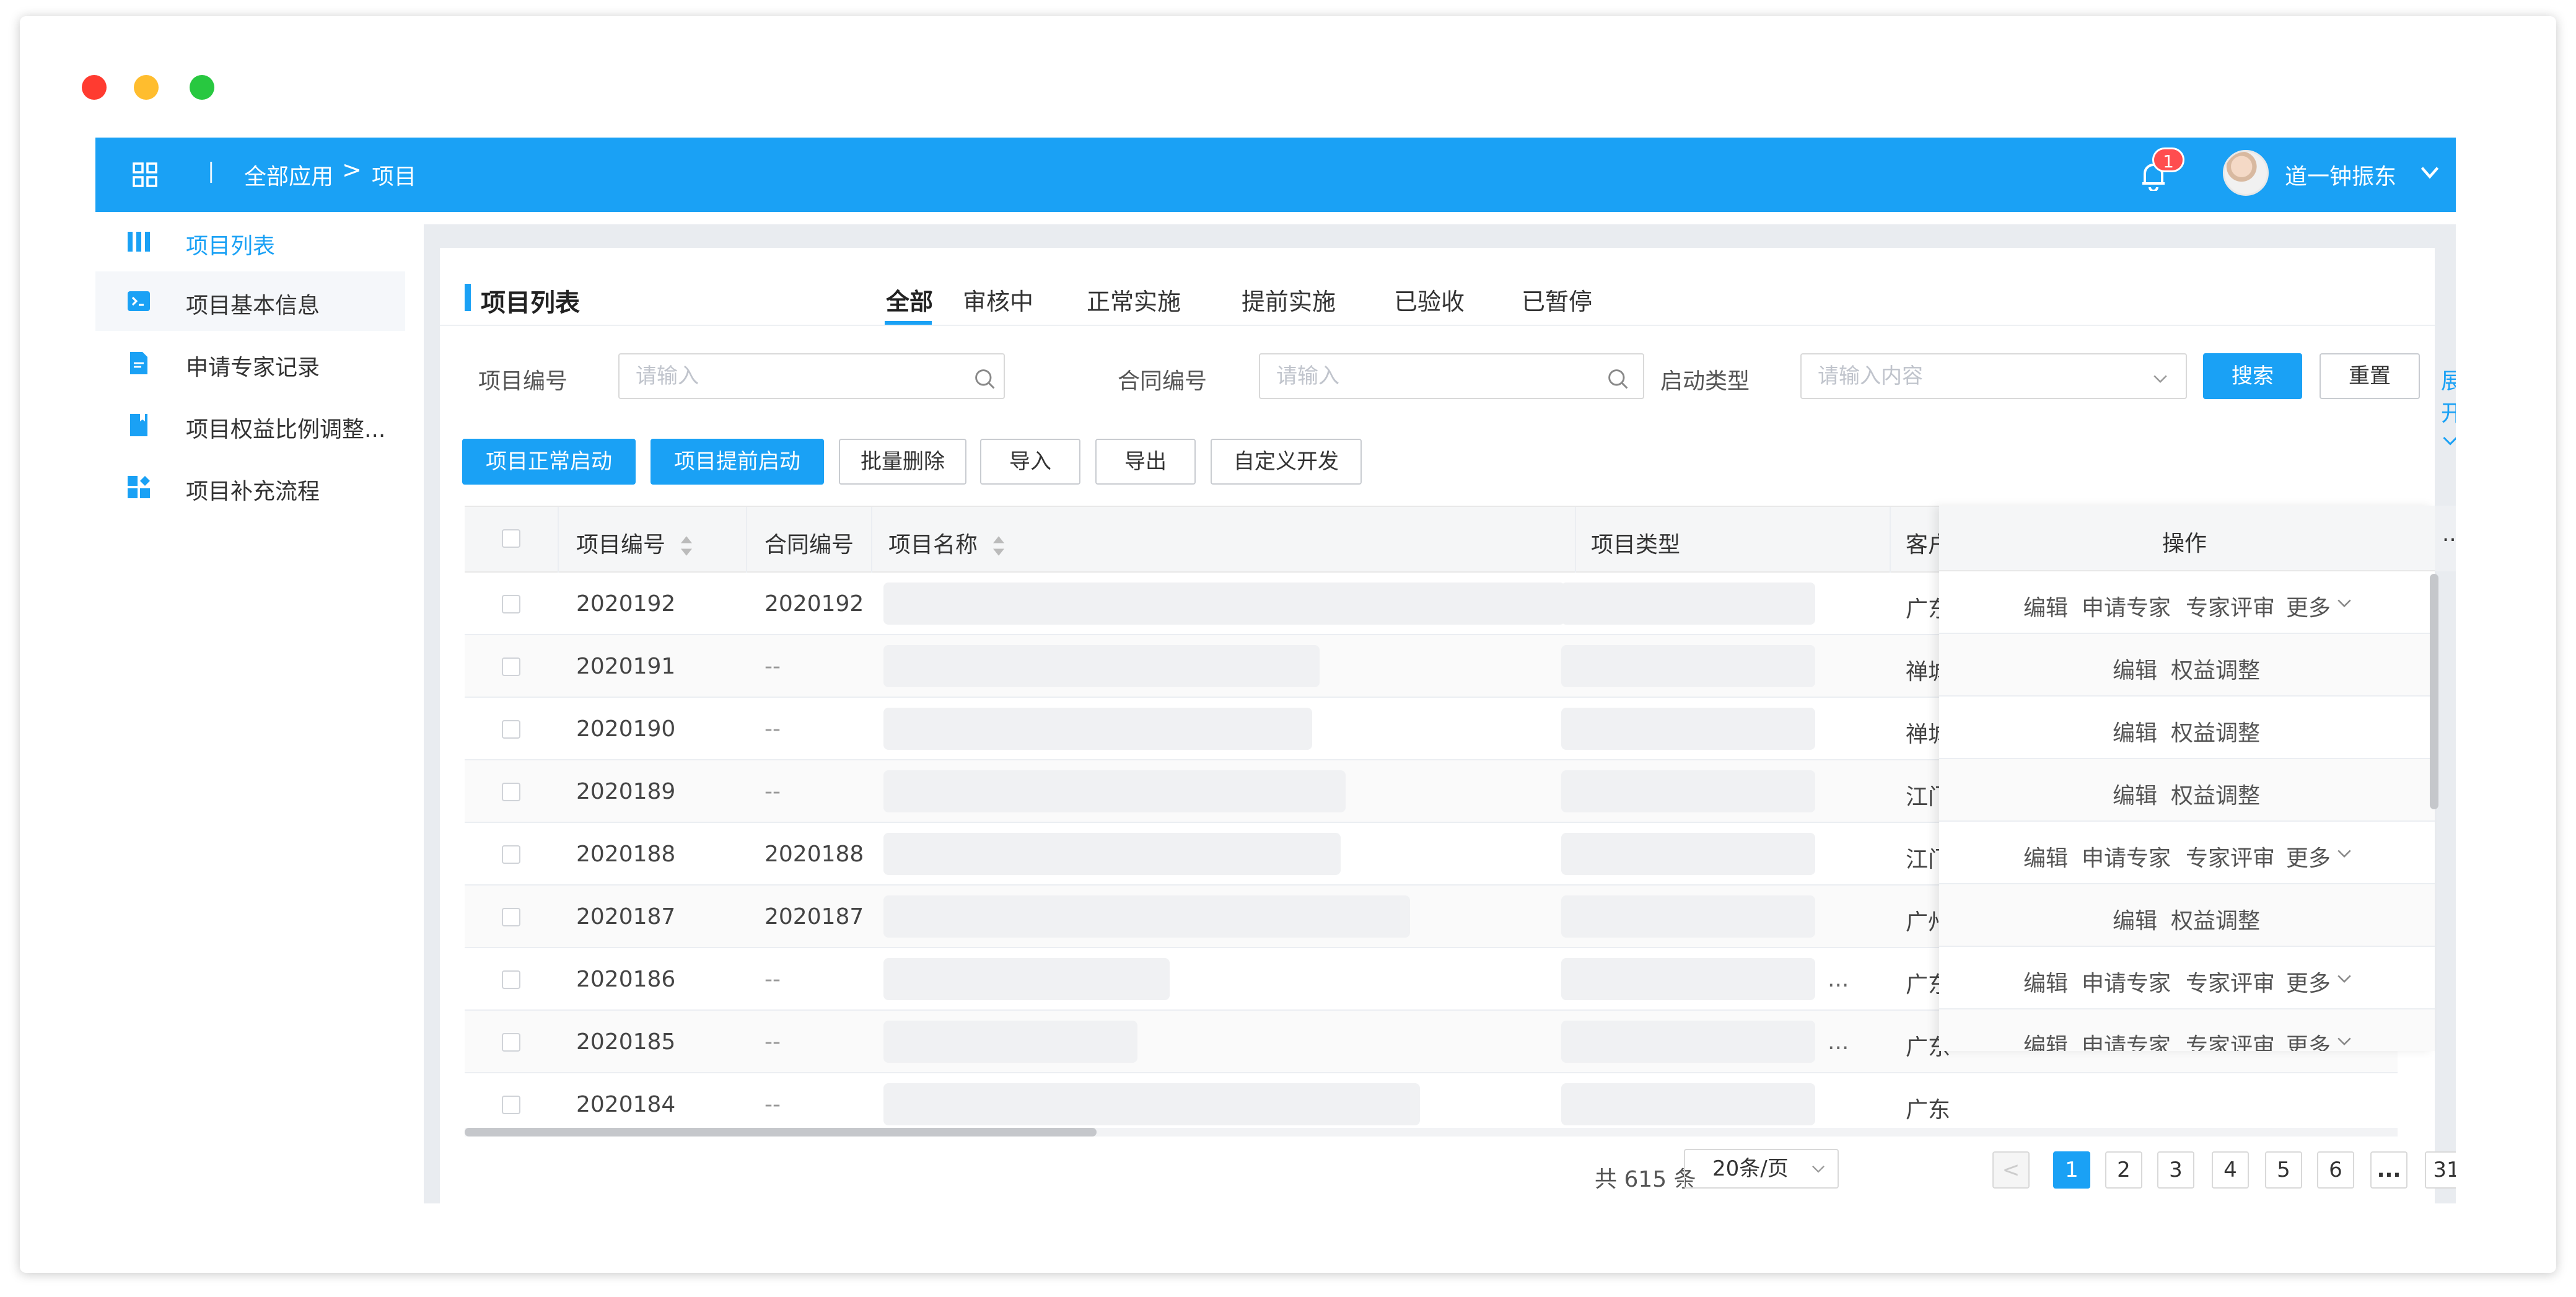  What do you see at coordinates (250, 363) in the screenshot?
I see `sidebar-item-expert-records: 申请专家记录` at bounding box center [250, 363].